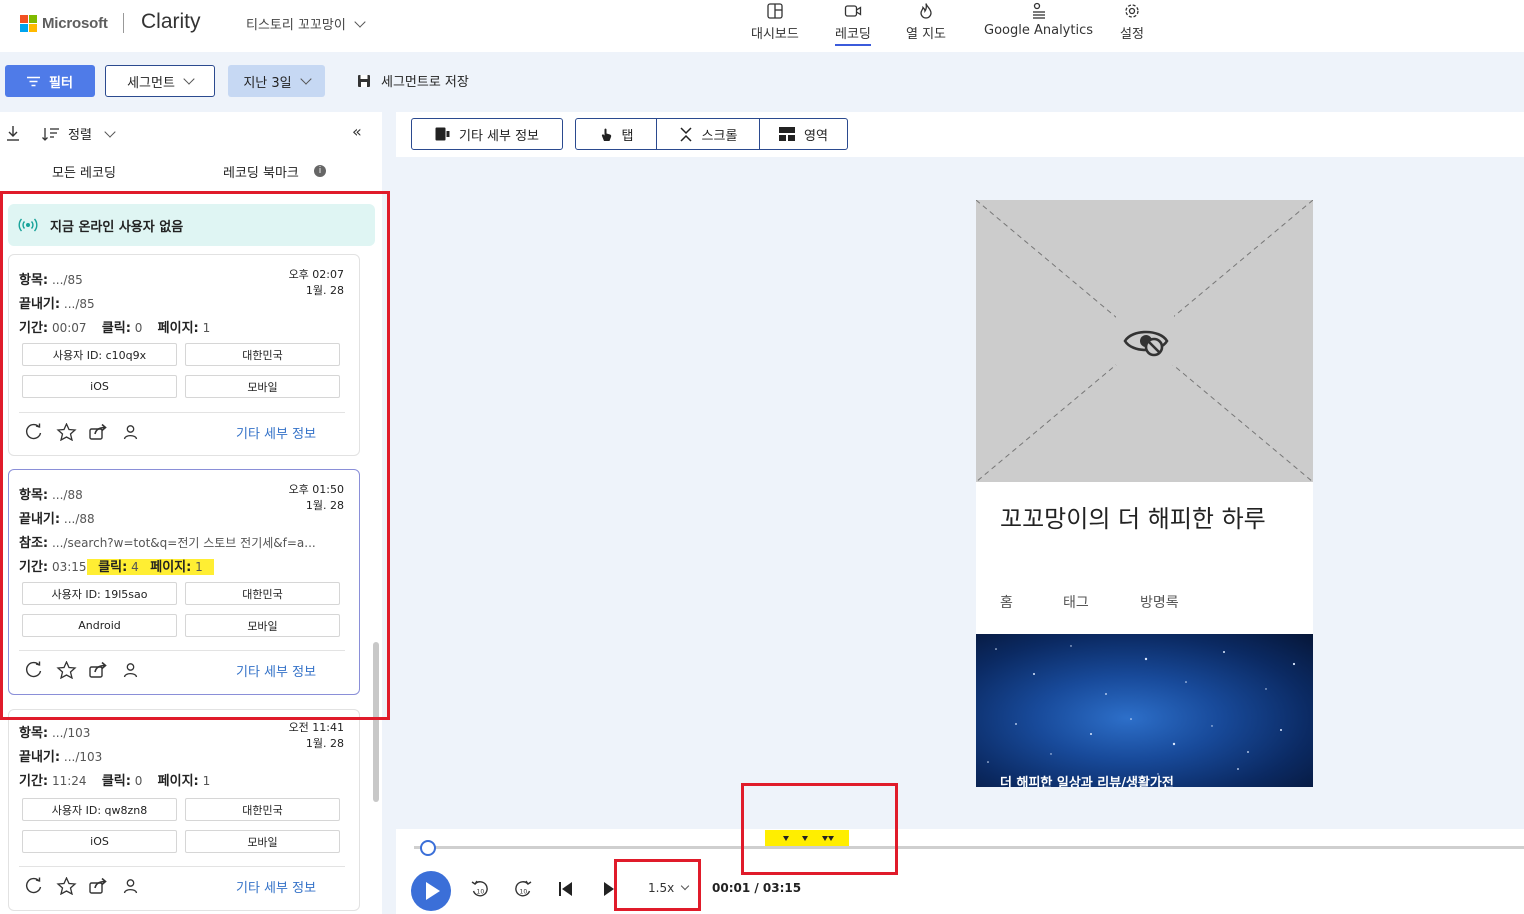 Image resolution: width=1524 pixels, height=914 pixels. I want to click on star-icon, so click(66, 886).